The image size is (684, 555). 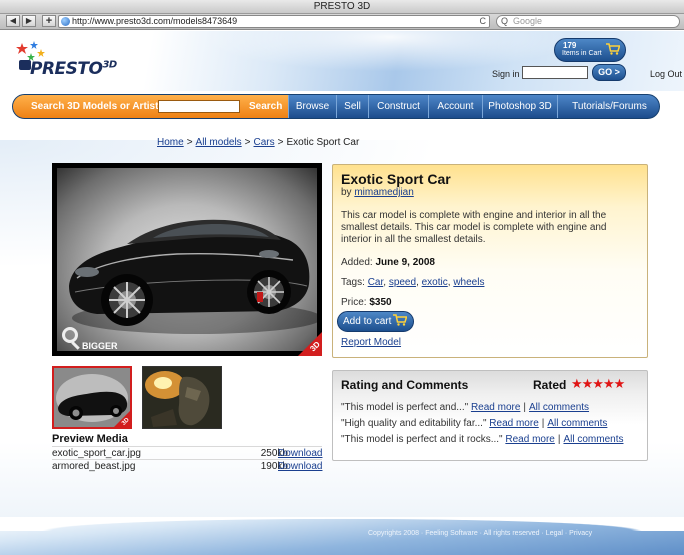 What do you see at coordinates (402, 282) in the screenshot?
I see `tag-link: speed` at bounding box center [402, 282].